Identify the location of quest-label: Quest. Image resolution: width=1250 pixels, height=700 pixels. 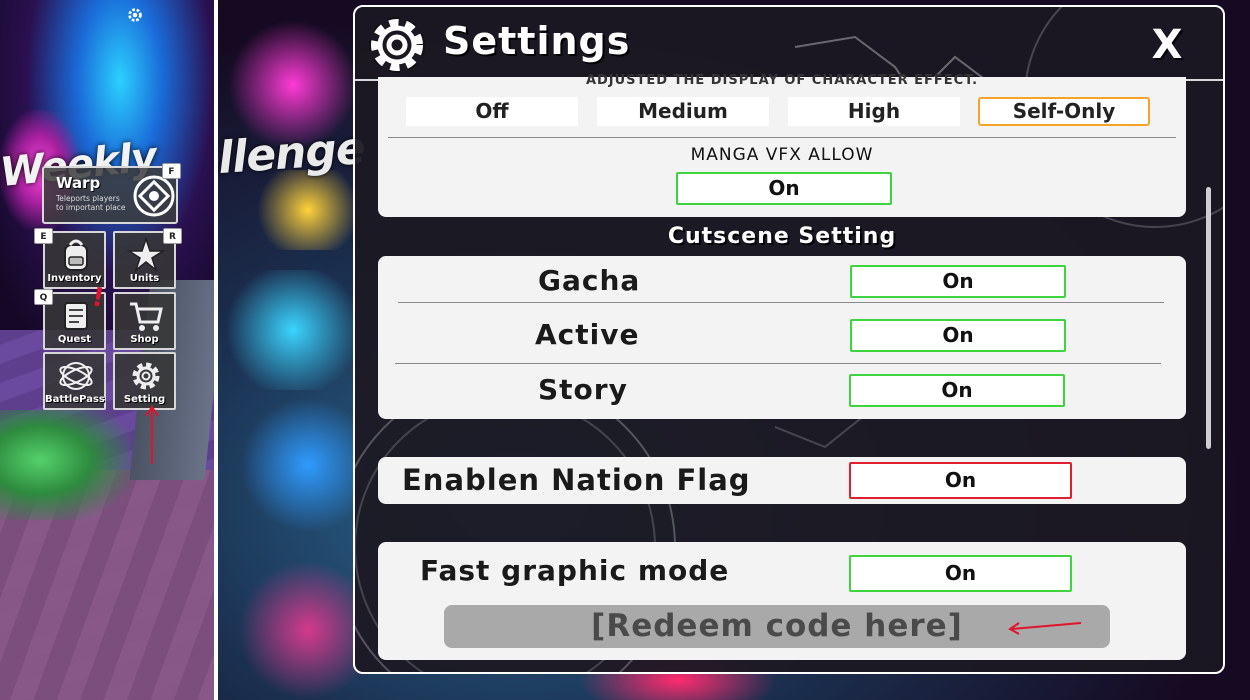
(74, 339).